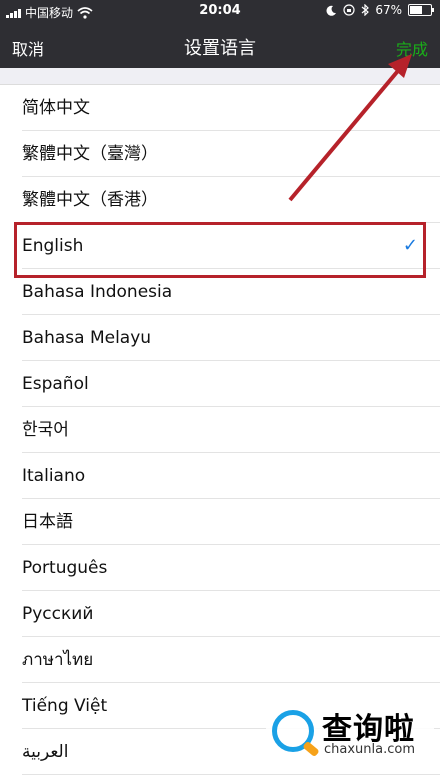 The image size is (440, 783). Describe the element at coordinates (56, 108) in the screenshot. I see `language-label: 简体中文` at that location.